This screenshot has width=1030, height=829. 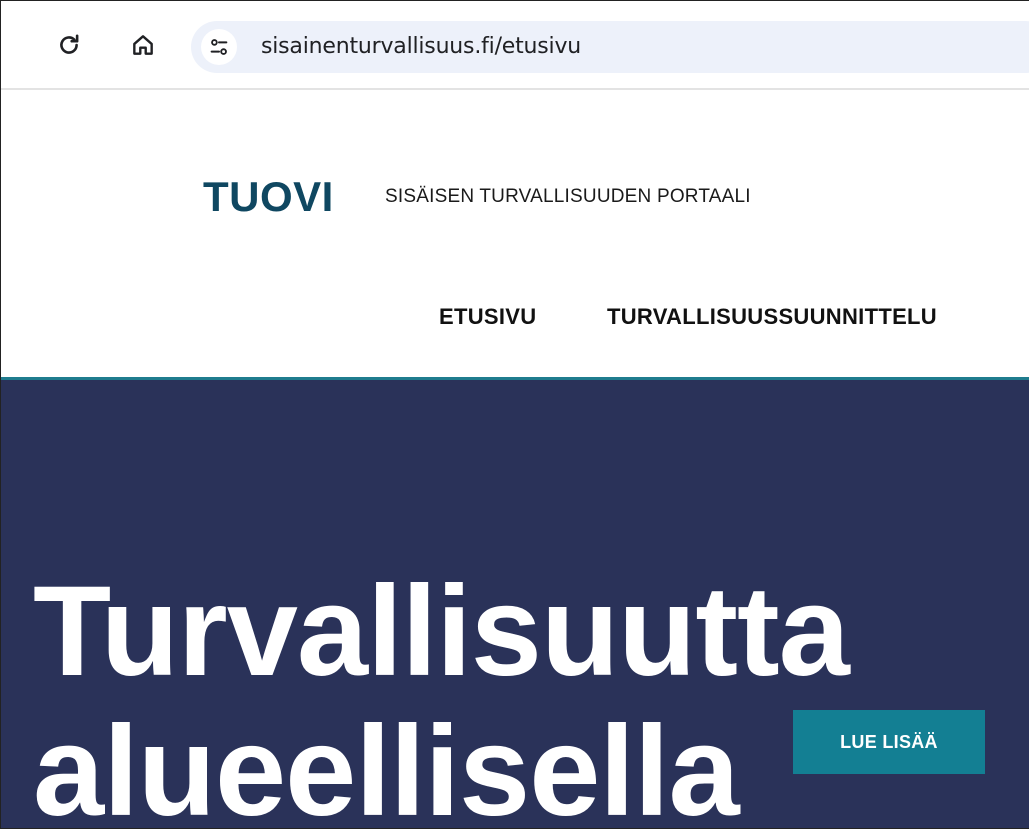 What do you see at coordinates (219, 47) in the screenshot?
I see `site-settings-icon` at bounding box center [219, 47].